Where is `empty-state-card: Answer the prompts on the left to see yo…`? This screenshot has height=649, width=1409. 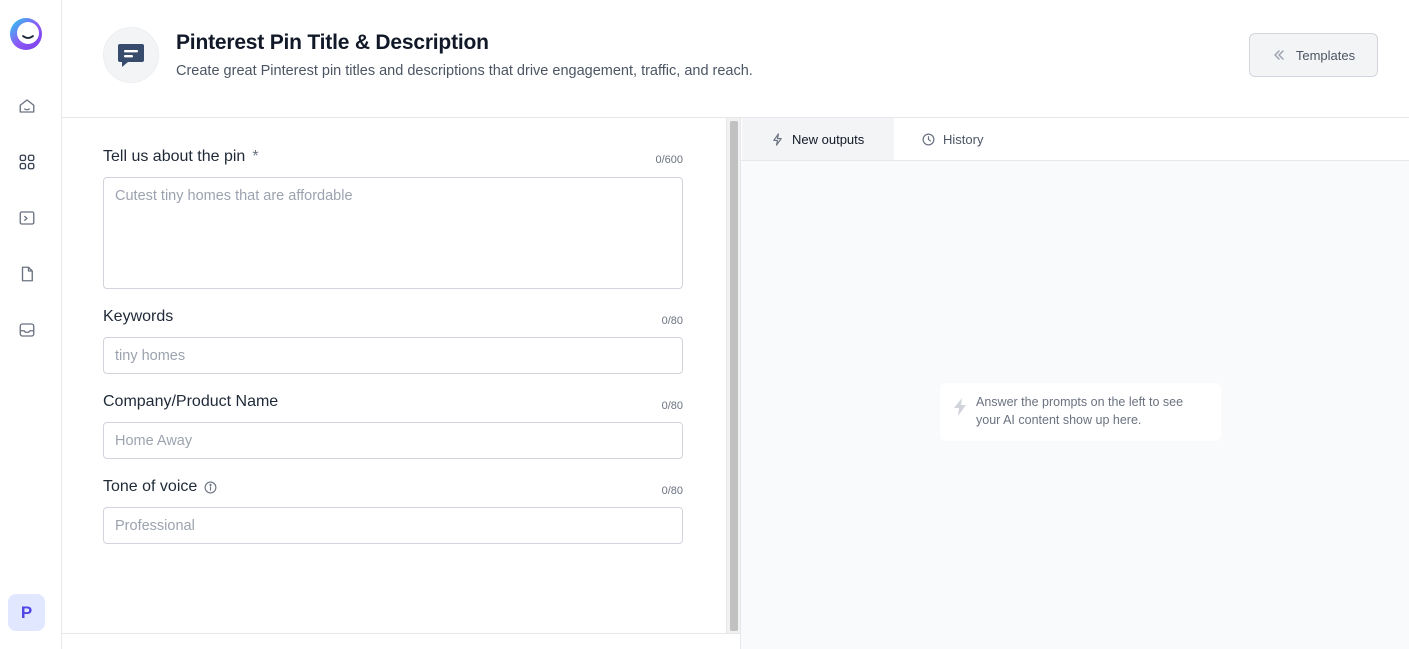
empty-state-card: Answer the prompts on the left to see yo… is located at coordinates (1080, 412).